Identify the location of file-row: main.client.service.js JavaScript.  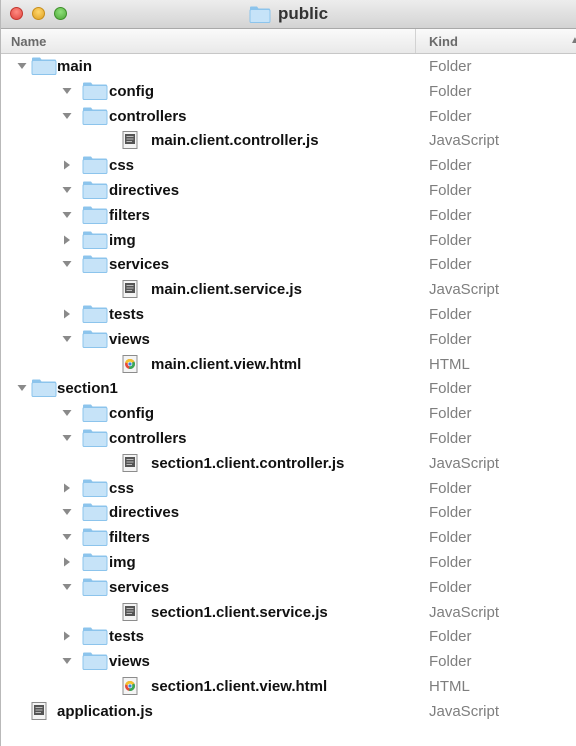
(288, 289).